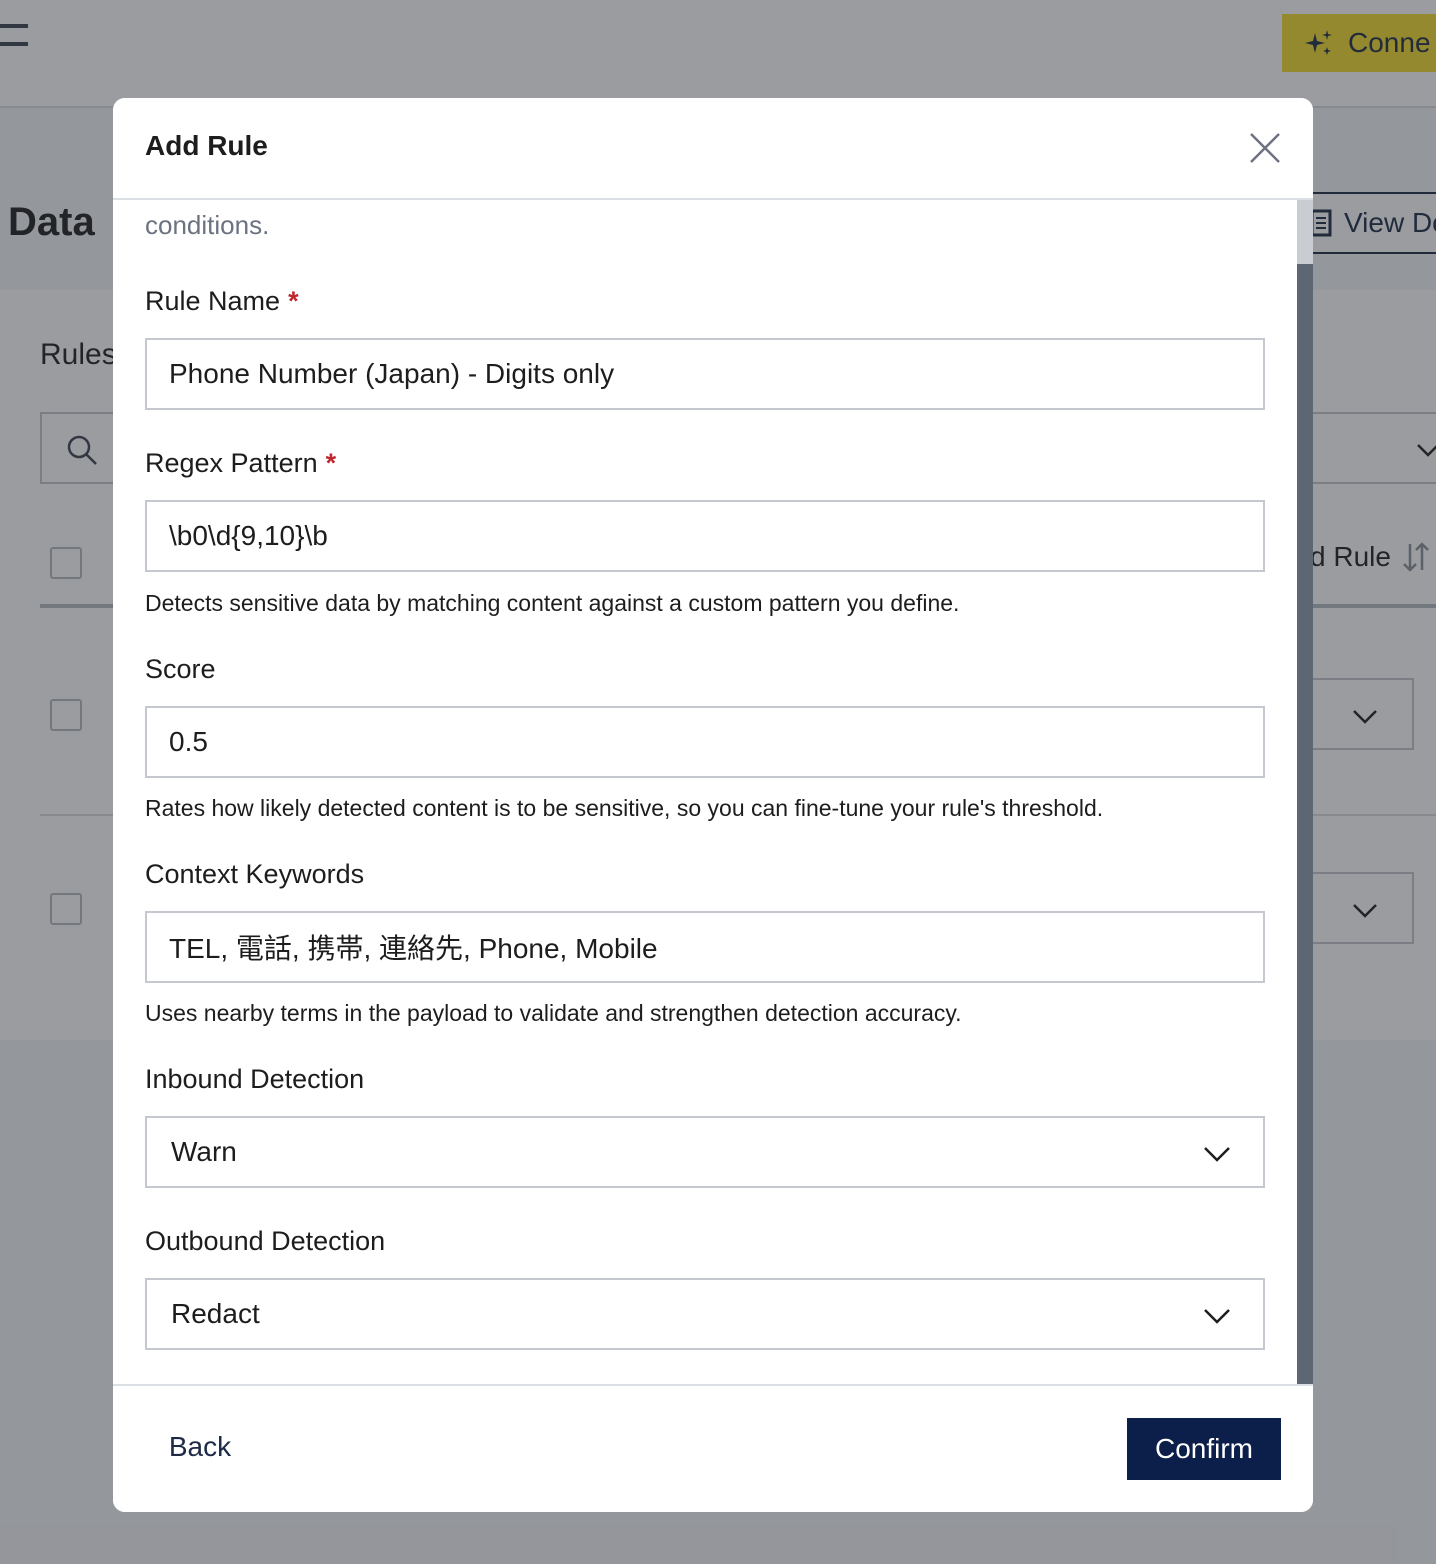  What do you see at coordinates (713, 1448) in the screenshot?
I see `modal-footer: Back Confirm` at bounding box center [713, 1448].